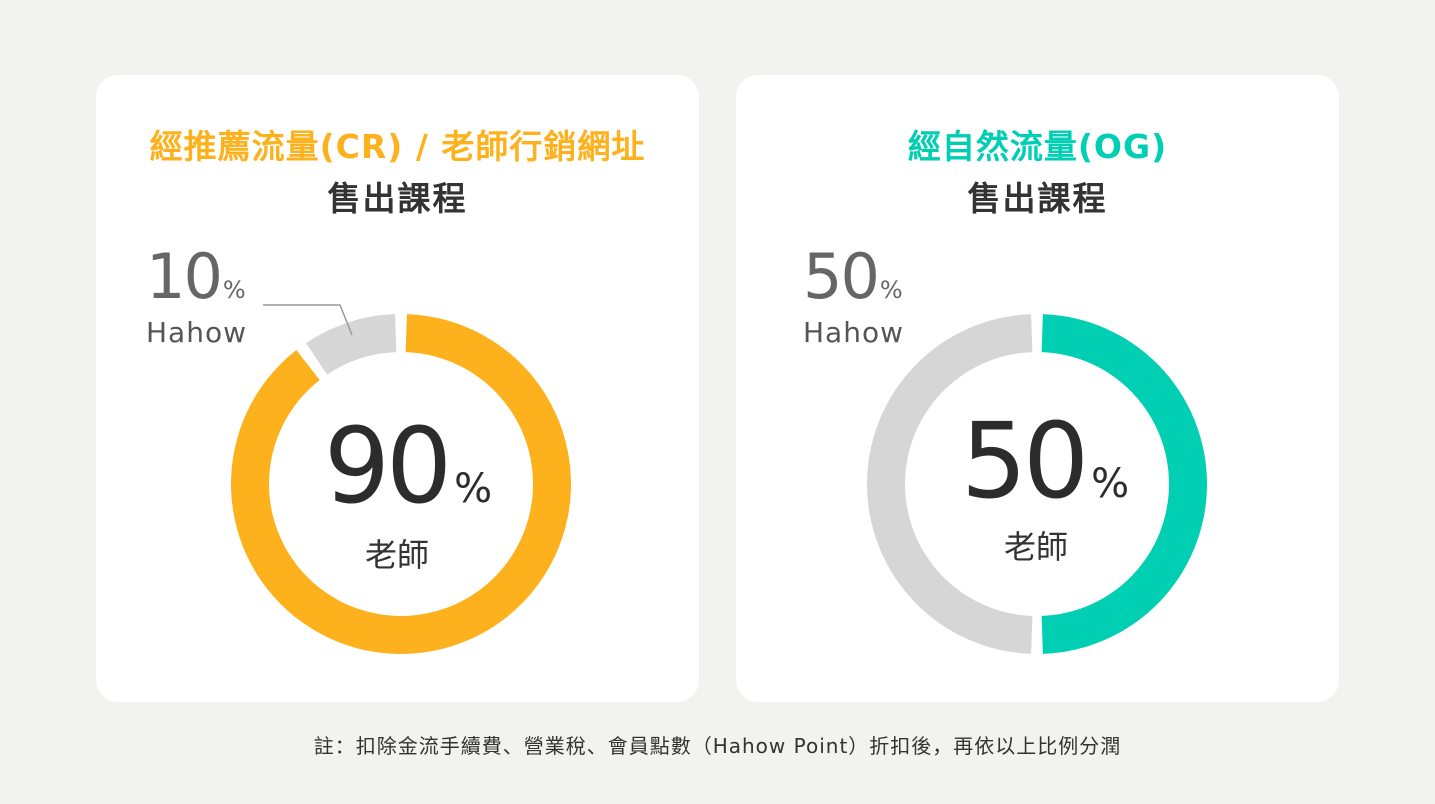  I want to click on teacher-percent-cr: 90%, so click(408, 466).